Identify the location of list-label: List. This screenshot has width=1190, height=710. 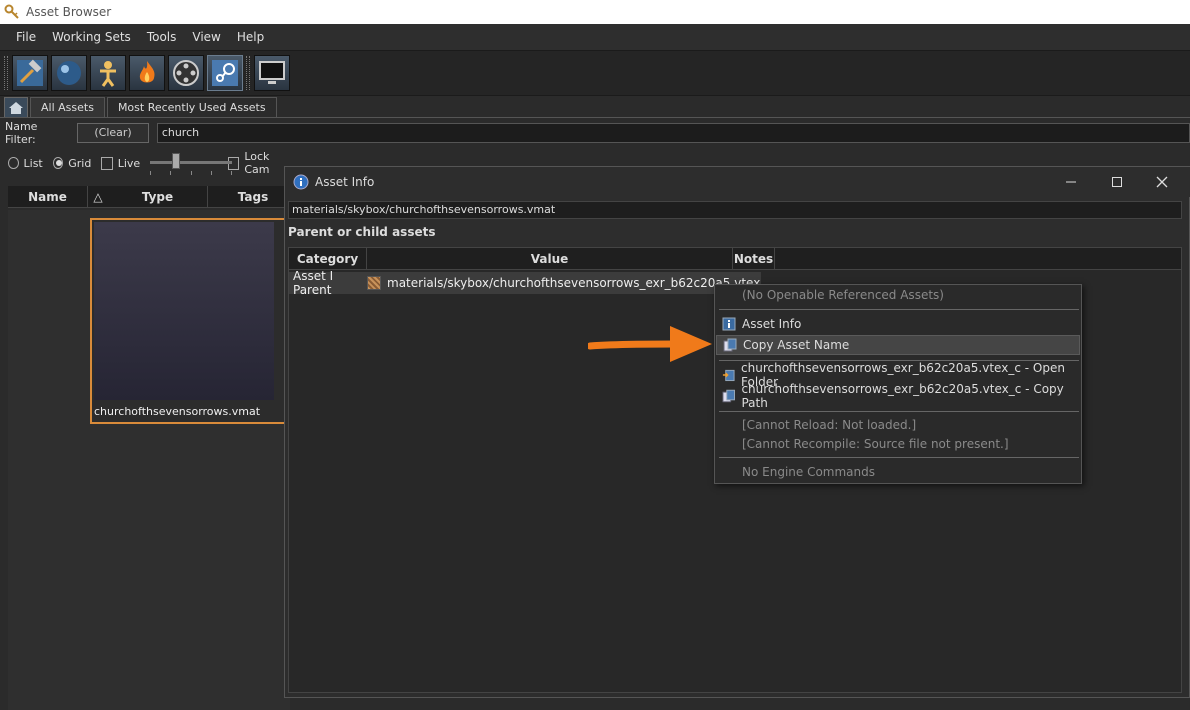
(33, 163).